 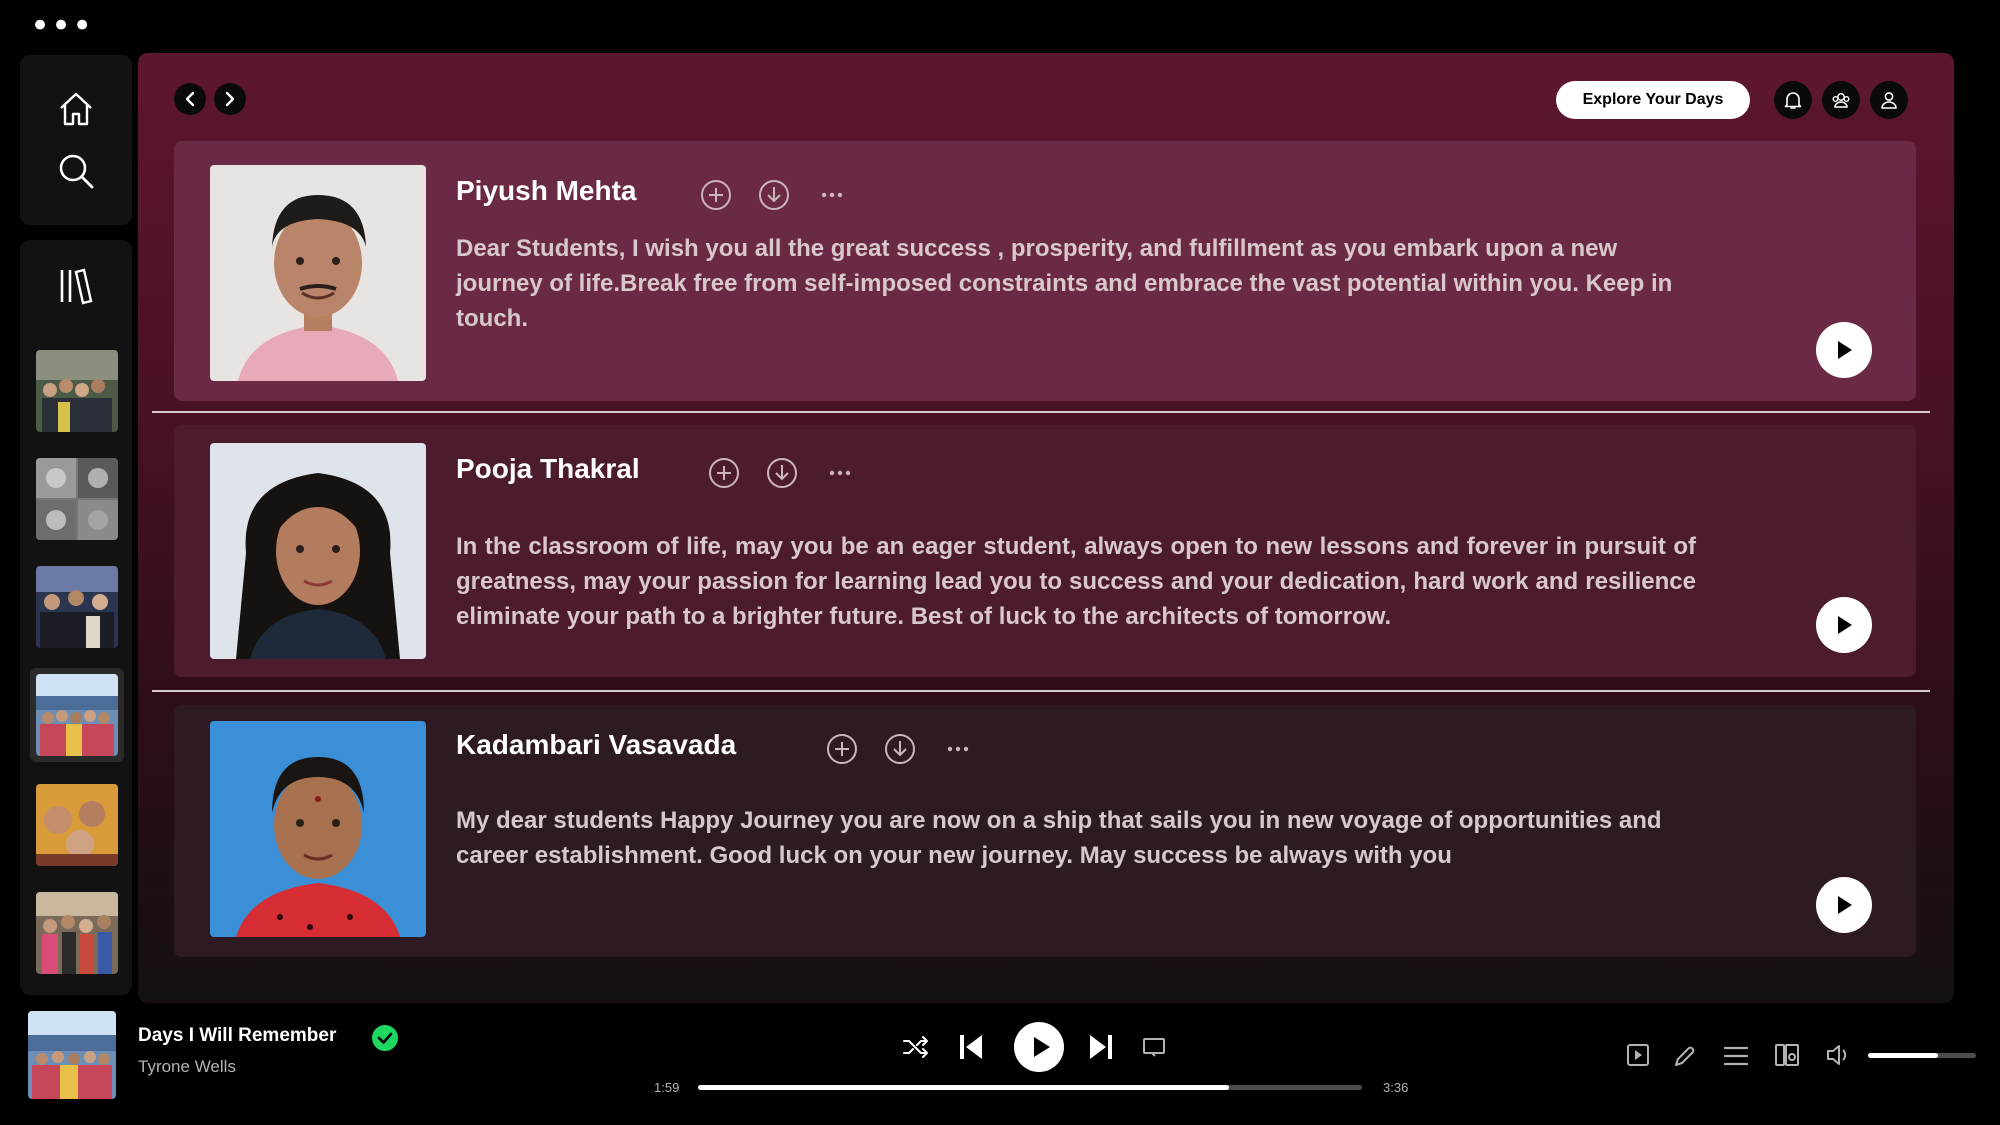 I want to click on previous-track-icon, so click(x=971, y=1049).